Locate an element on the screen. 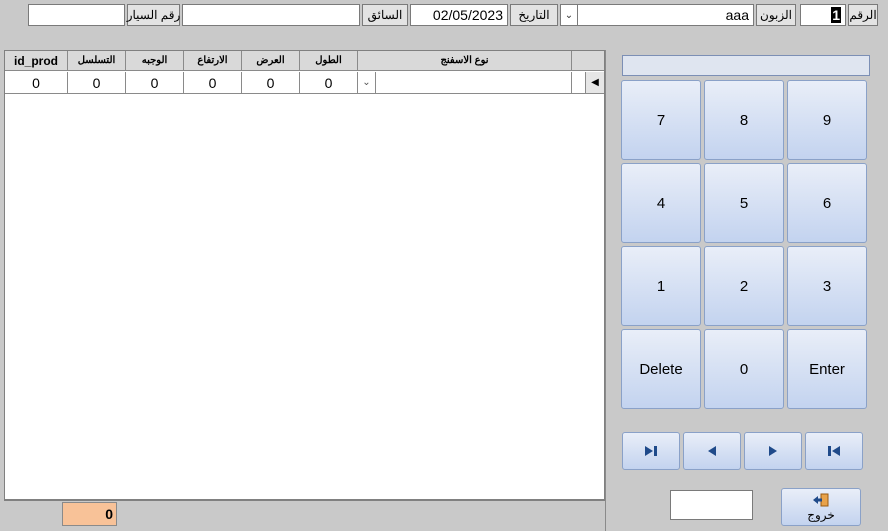 This screenshot has width=888, height=531. customer-field: aaa is located at coordinates (665, 15).